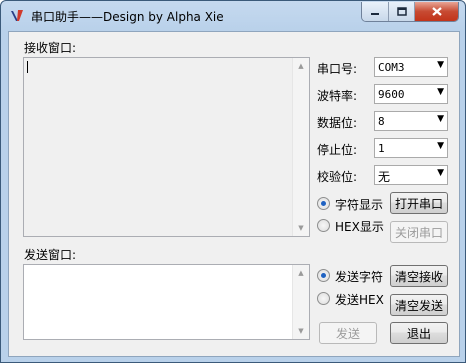 The width and height of the screenshot is (466, 363). Describe the element at coordinates (411, 67) in the screenshot. I see `port-select: COM3 ▼` at that location.